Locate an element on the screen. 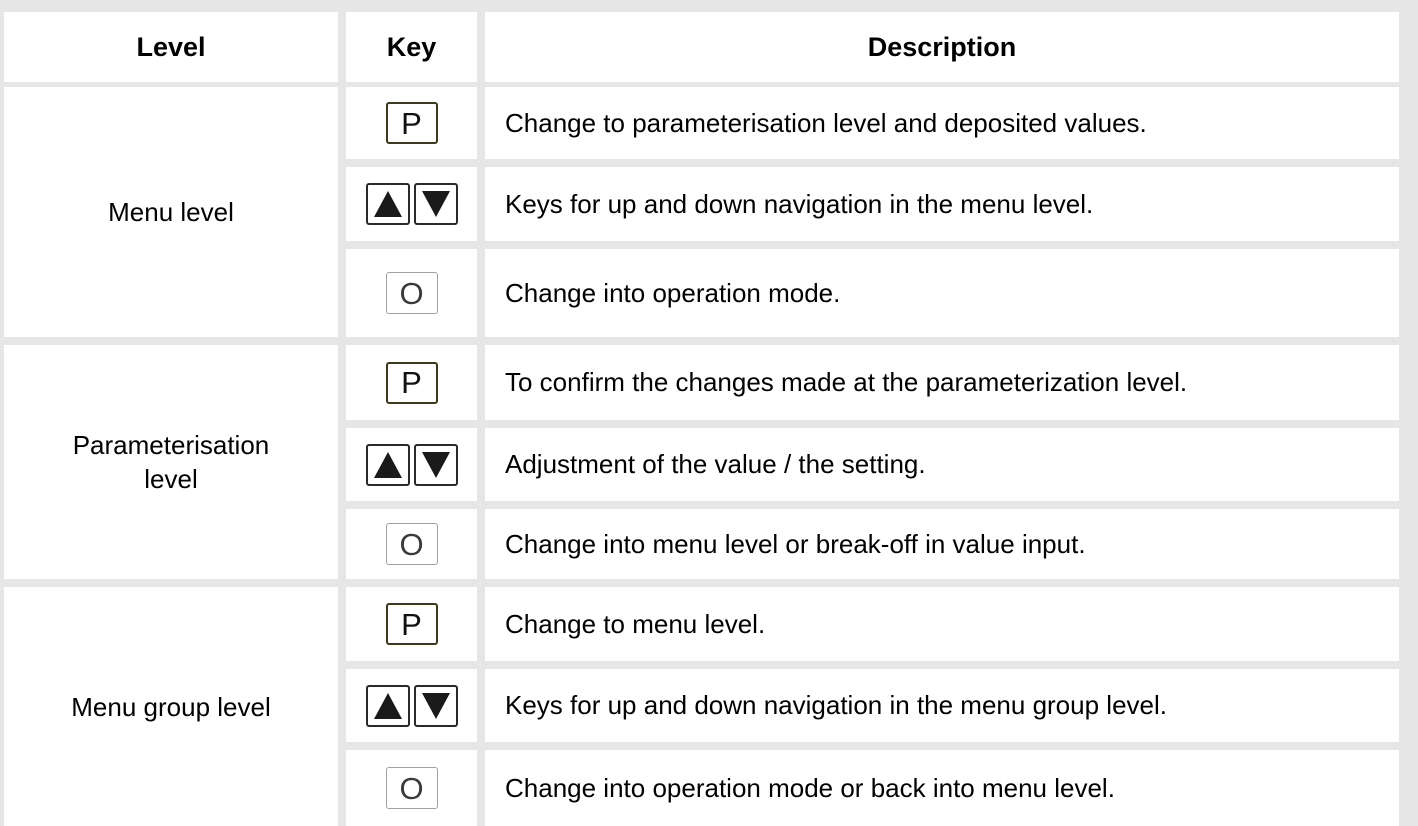 This screenshot has width=1418, height=826. level-cell-parameterisation: Parameterisation level is located at coordinates (171, 462).